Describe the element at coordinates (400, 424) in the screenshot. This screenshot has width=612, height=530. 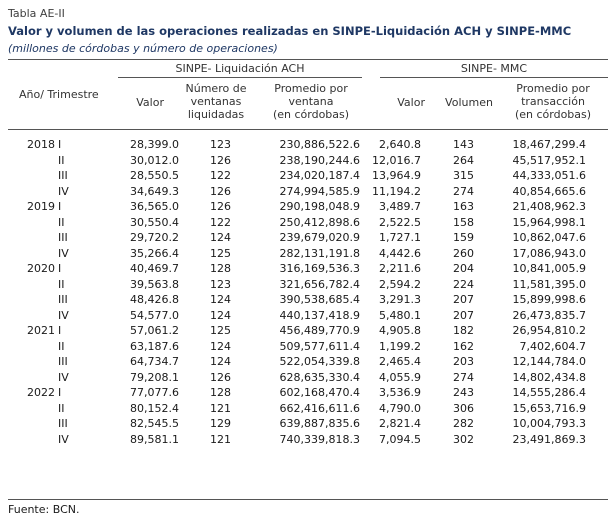
I see `cell-mmc-valor: 2,821.4` at that location.